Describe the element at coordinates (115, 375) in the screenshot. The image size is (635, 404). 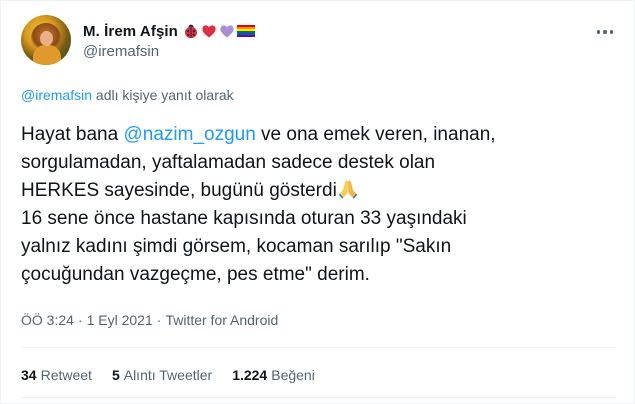
I see `quote-tweets-count: 5` at that location.